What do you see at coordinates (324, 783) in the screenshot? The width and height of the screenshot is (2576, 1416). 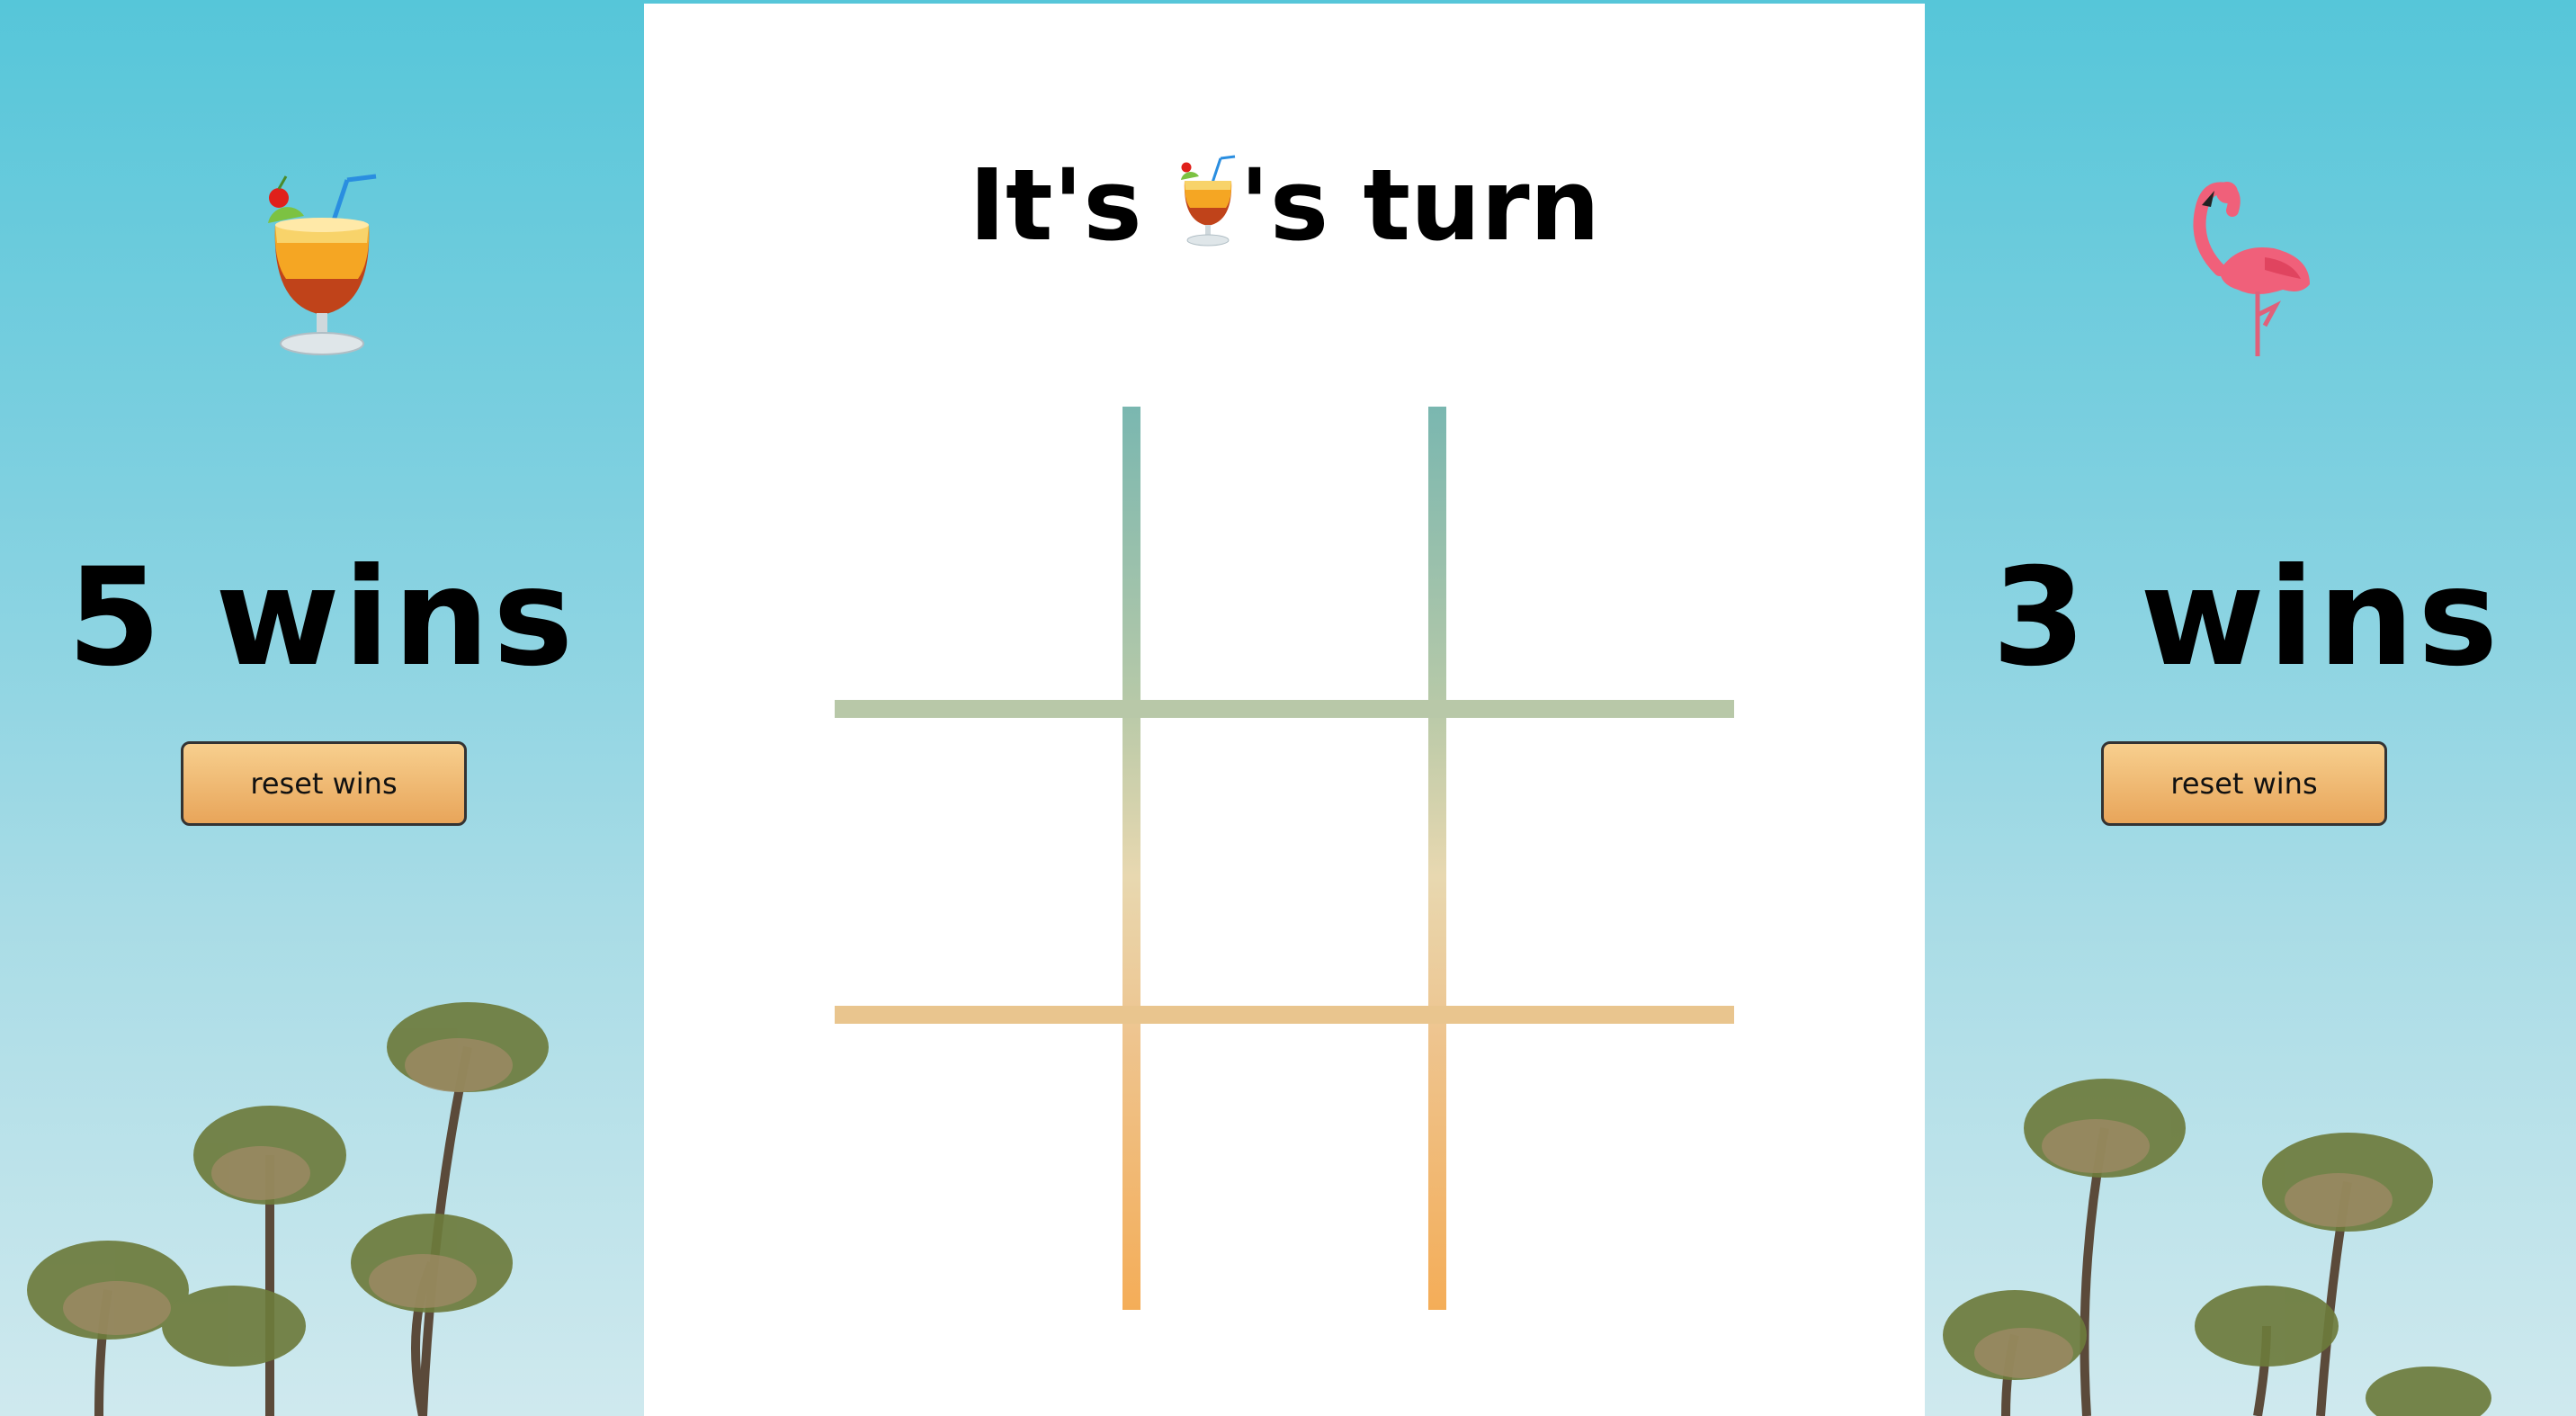 I see `player-one-reset-wins-button: reset wins` at bounding box center [324, 783].